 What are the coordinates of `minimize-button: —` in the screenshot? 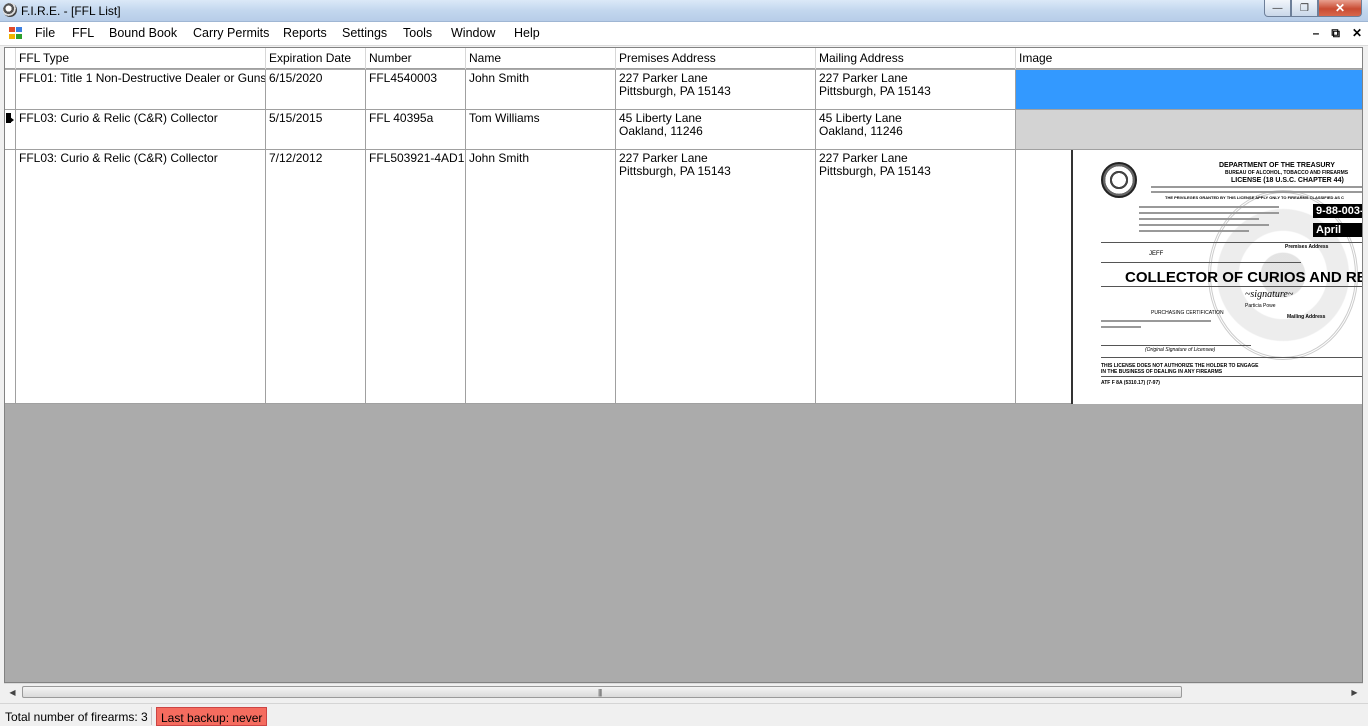 It's located at (1277, 8).